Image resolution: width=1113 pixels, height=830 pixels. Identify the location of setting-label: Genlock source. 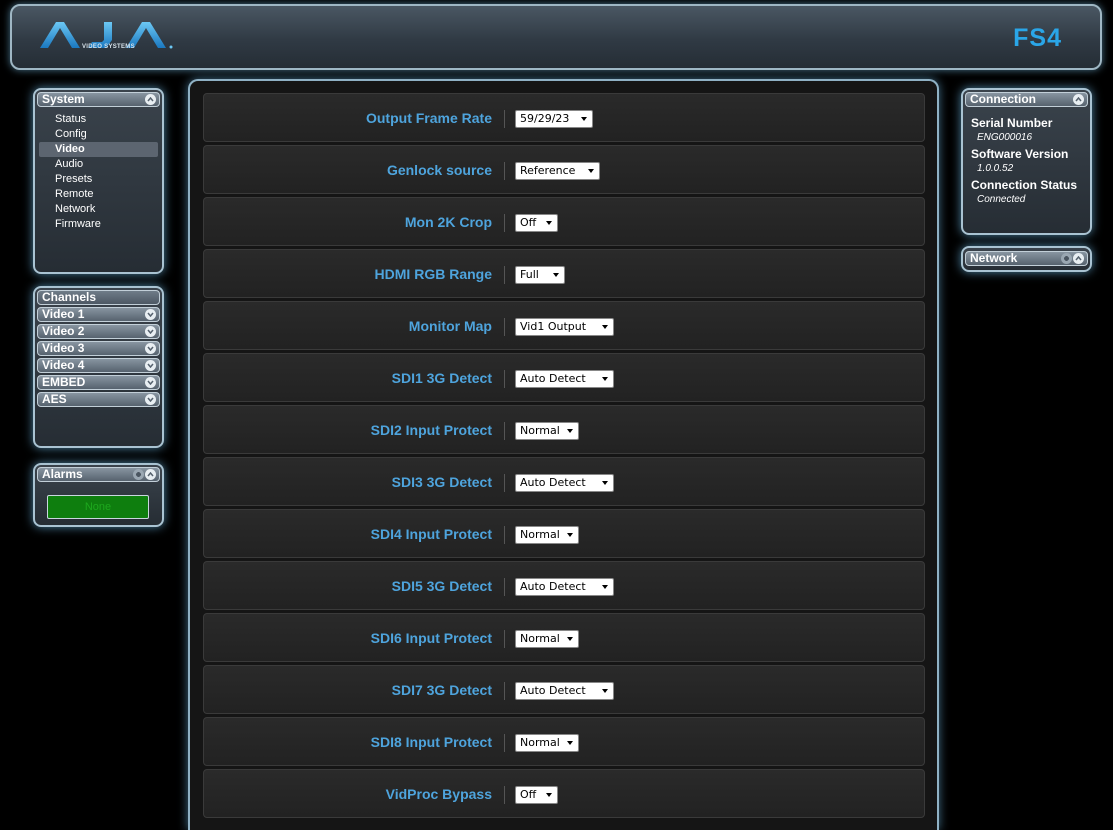
(439, 170).